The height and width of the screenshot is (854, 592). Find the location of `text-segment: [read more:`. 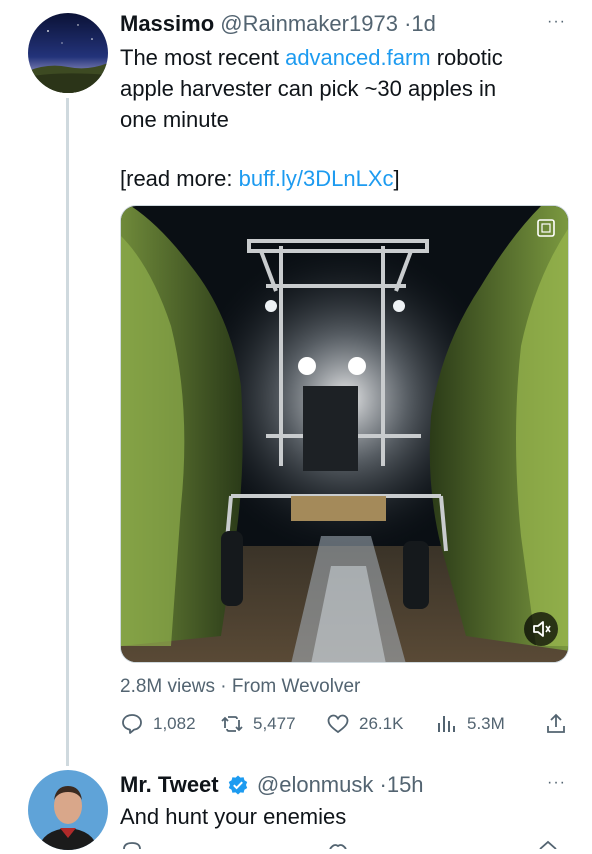

text-segment: [read more: is located at coordinates (179, 178).